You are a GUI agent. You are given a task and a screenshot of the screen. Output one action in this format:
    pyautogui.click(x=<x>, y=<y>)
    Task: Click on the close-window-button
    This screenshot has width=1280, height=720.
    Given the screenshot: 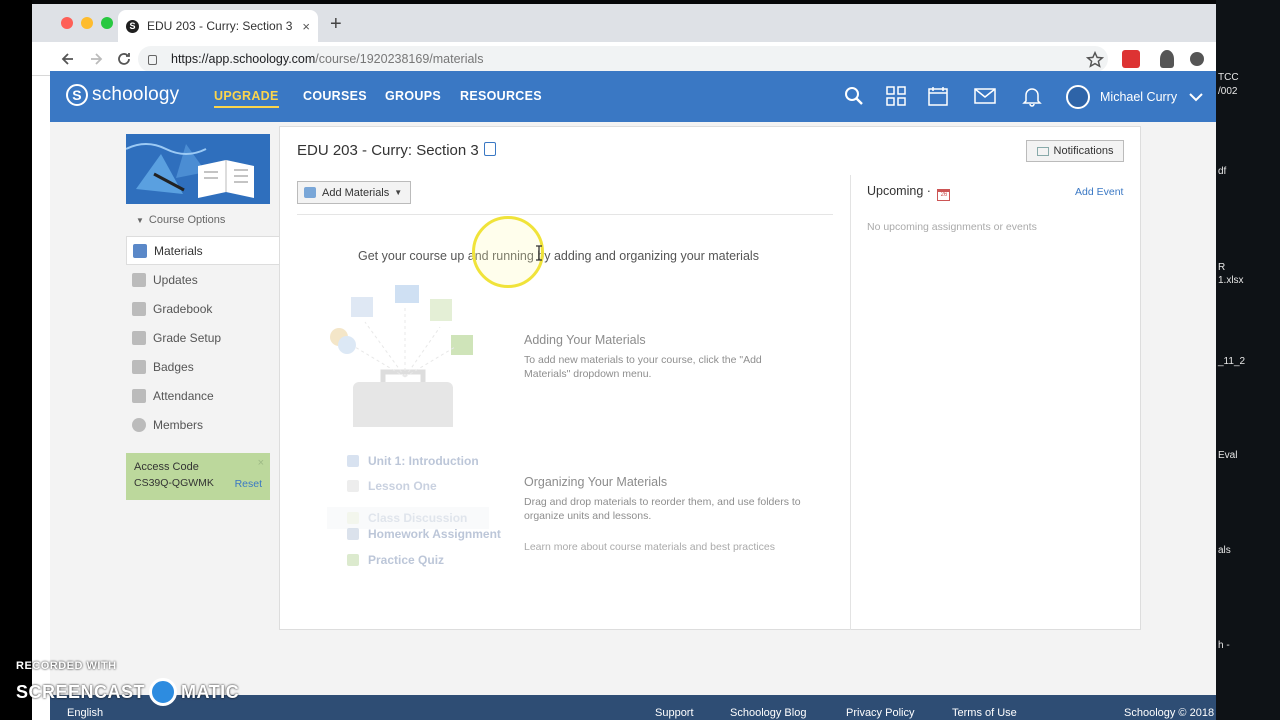 What is the action you would take?
    pyautogui.click(x=67, y=23)
    